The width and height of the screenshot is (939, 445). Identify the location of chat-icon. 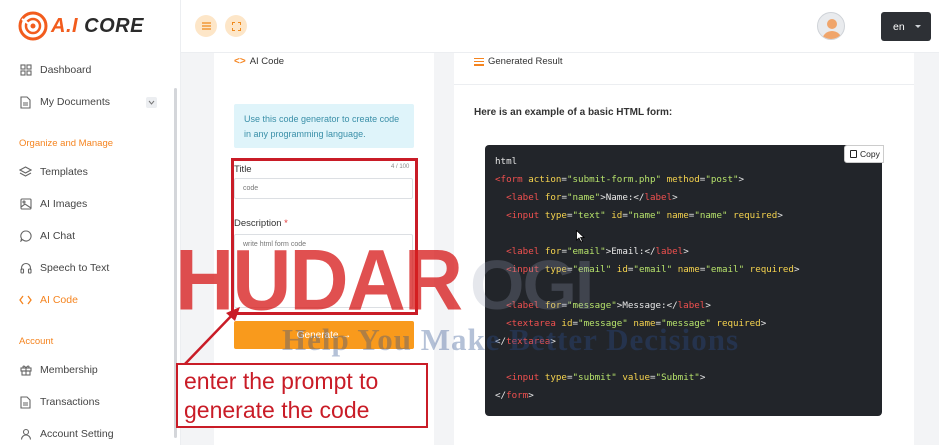
(25, 236).